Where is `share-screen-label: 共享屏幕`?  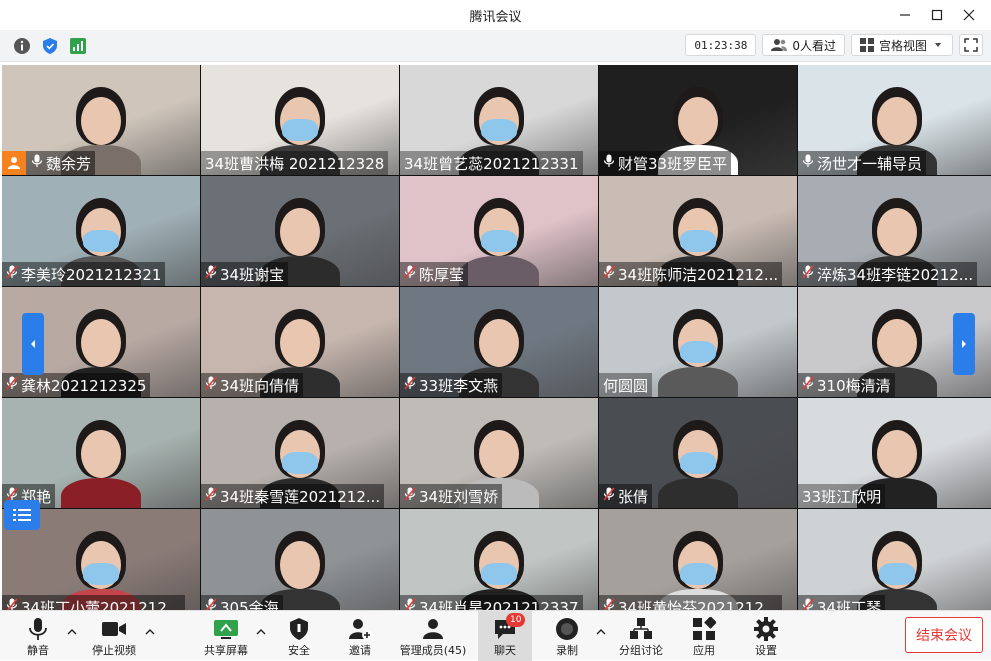
share-screen-label: 共享屏幕 is located at coordinates (226, 650).